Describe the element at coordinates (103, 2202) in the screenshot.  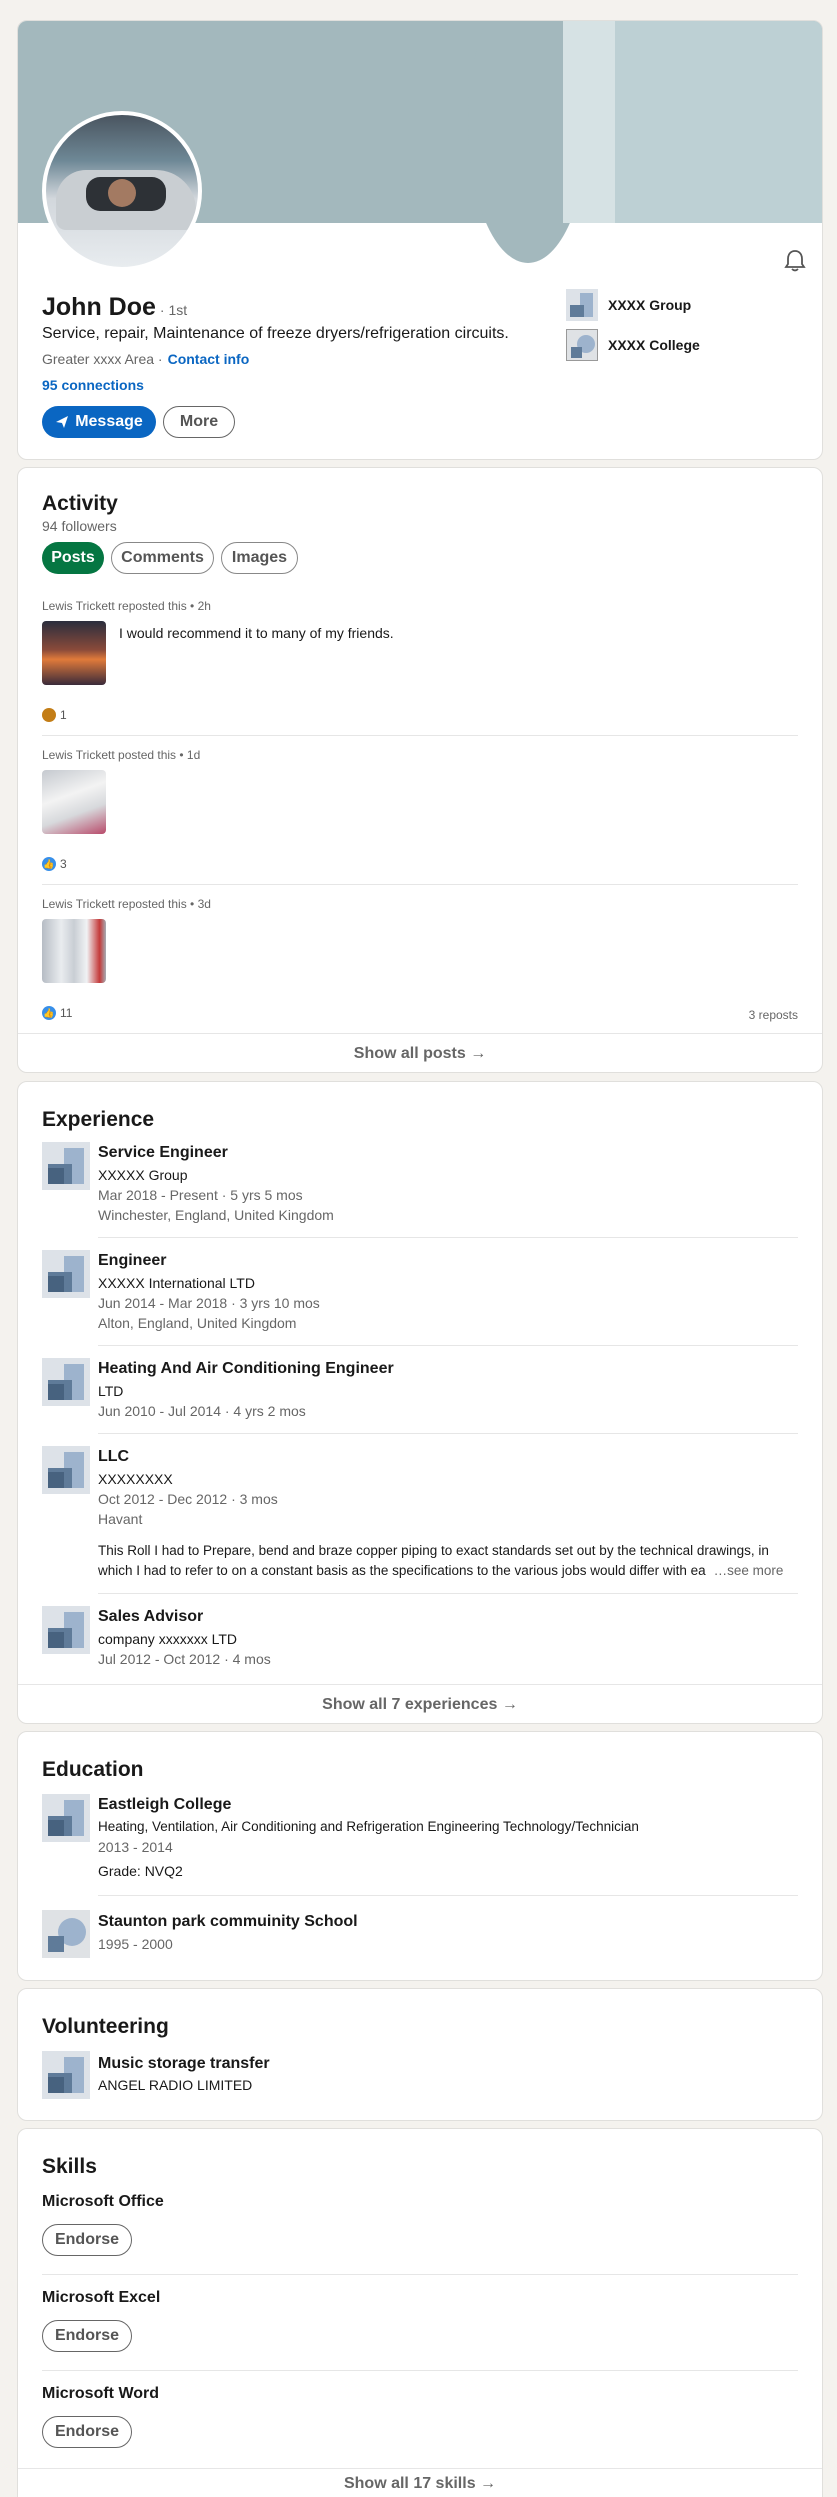
I see `skill-name: Microsoft Office` at that location.